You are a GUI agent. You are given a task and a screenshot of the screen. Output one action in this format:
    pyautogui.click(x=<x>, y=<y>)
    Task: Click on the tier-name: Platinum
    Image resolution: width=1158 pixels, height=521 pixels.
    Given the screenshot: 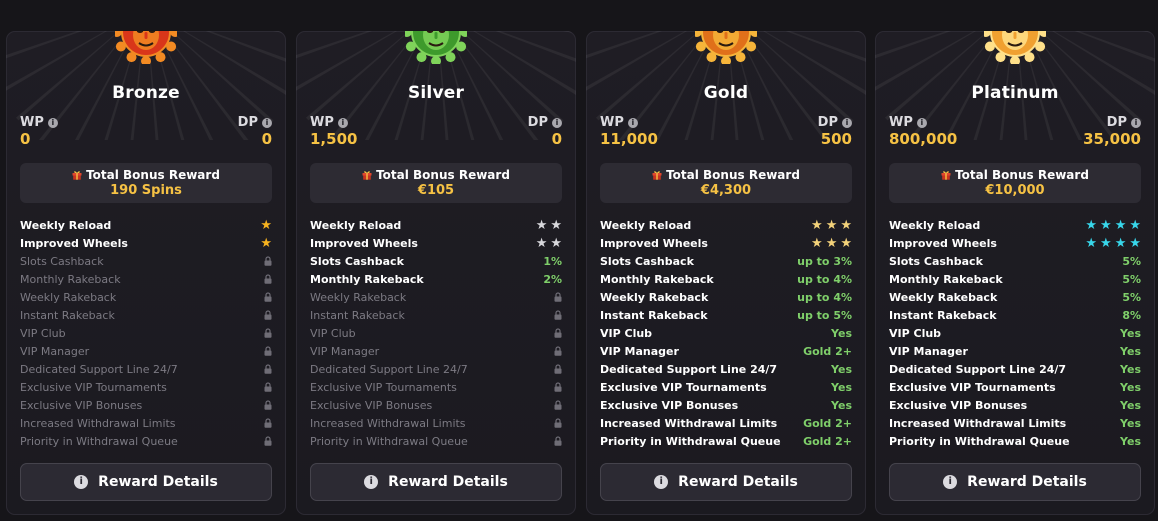 What is the action you would take?
    pyautogui.click(x=1015, y=93)
    